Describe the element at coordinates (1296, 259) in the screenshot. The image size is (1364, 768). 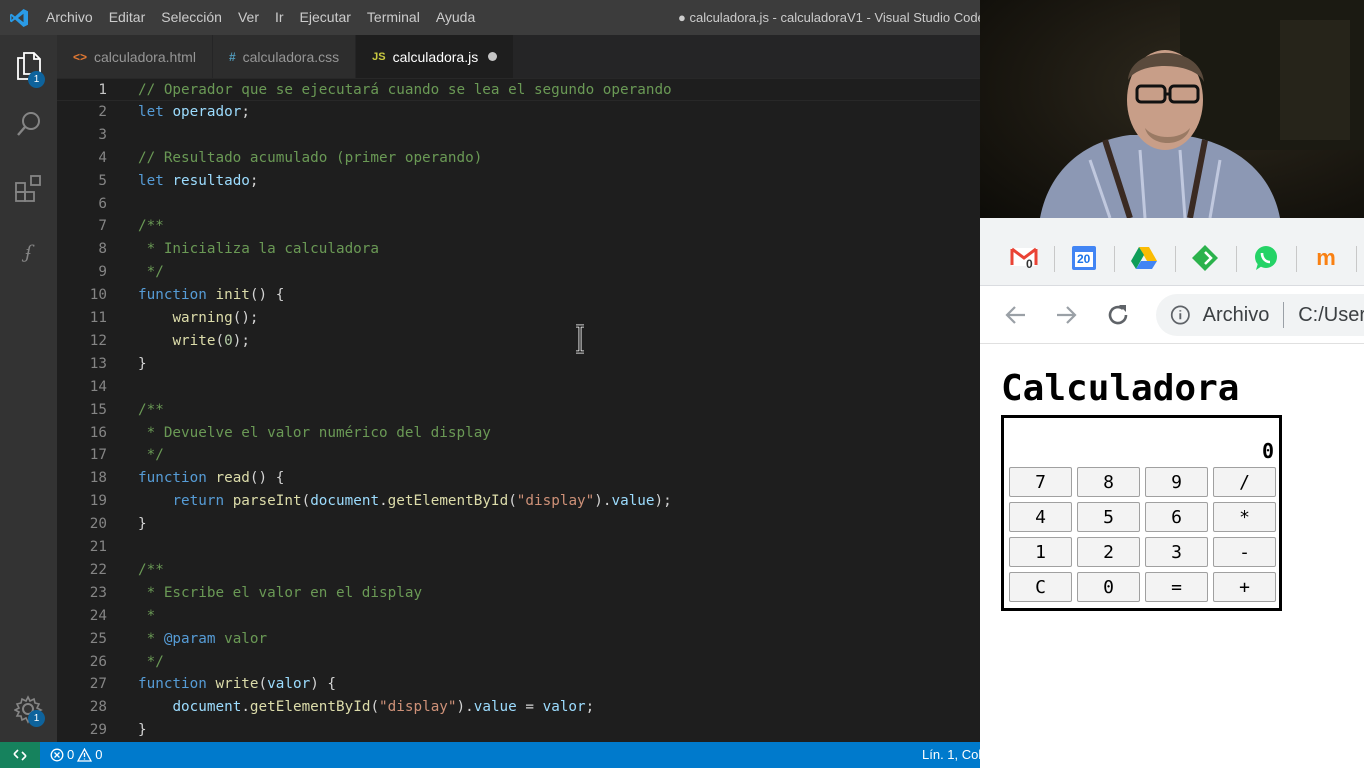
I see `bookmark-separator` at that location.